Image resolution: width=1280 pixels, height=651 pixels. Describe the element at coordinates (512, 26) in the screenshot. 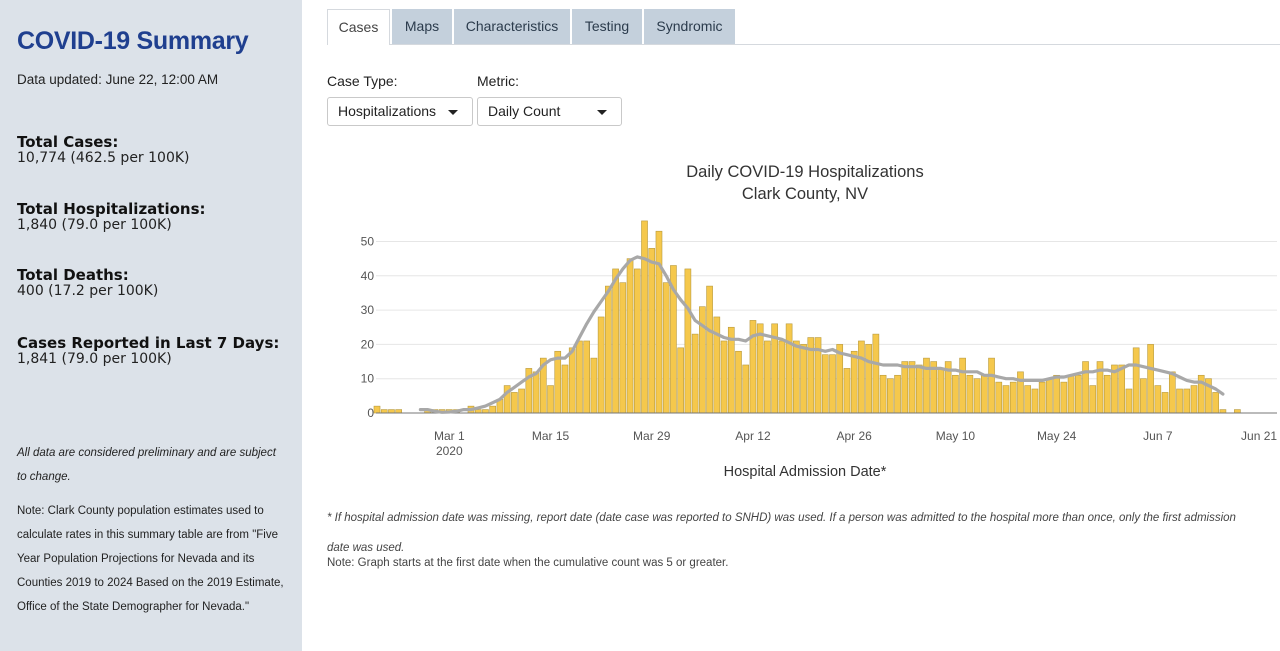

I see `tab-characteristics: Characteristics` at that location.